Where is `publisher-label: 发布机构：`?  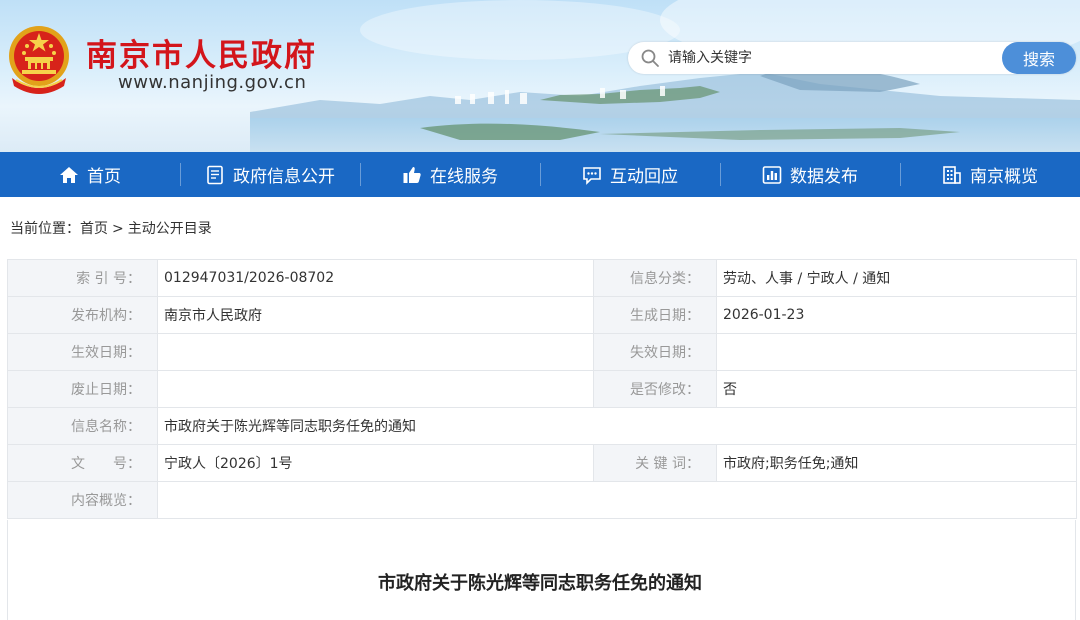
publisher-label: 发布机构： is located at coordinates (82, 315).